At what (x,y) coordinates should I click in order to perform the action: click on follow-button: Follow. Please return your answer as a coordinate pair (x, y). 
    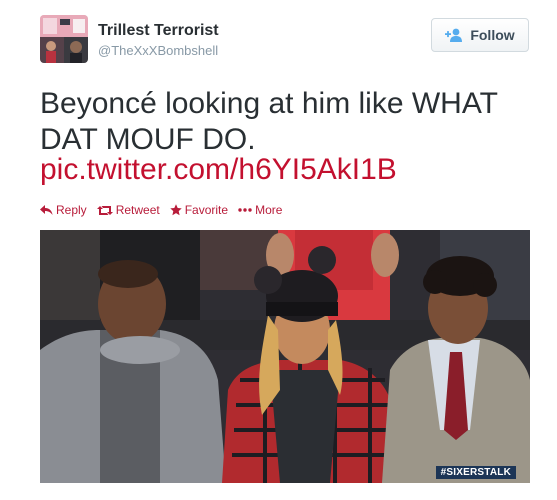
    Looking at the image, I should click on (480, 35).